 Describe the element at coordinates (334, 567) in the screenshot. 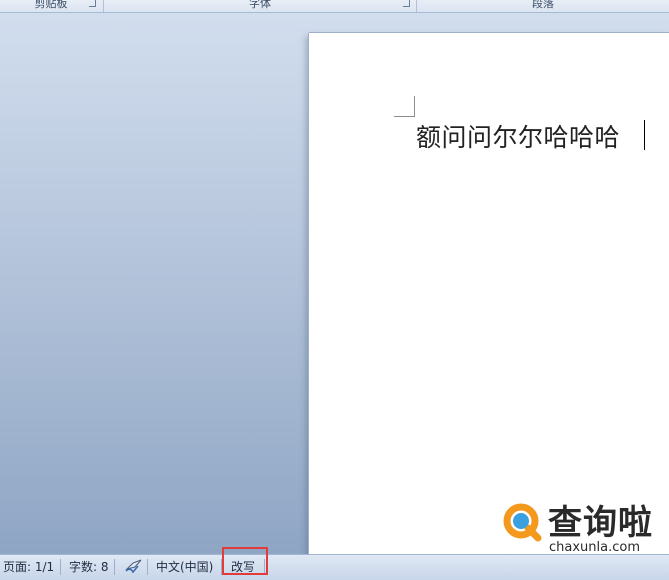

I see `status-bar: 页面: 1/1 字数: 8 中文(中国) 改写` at that location.